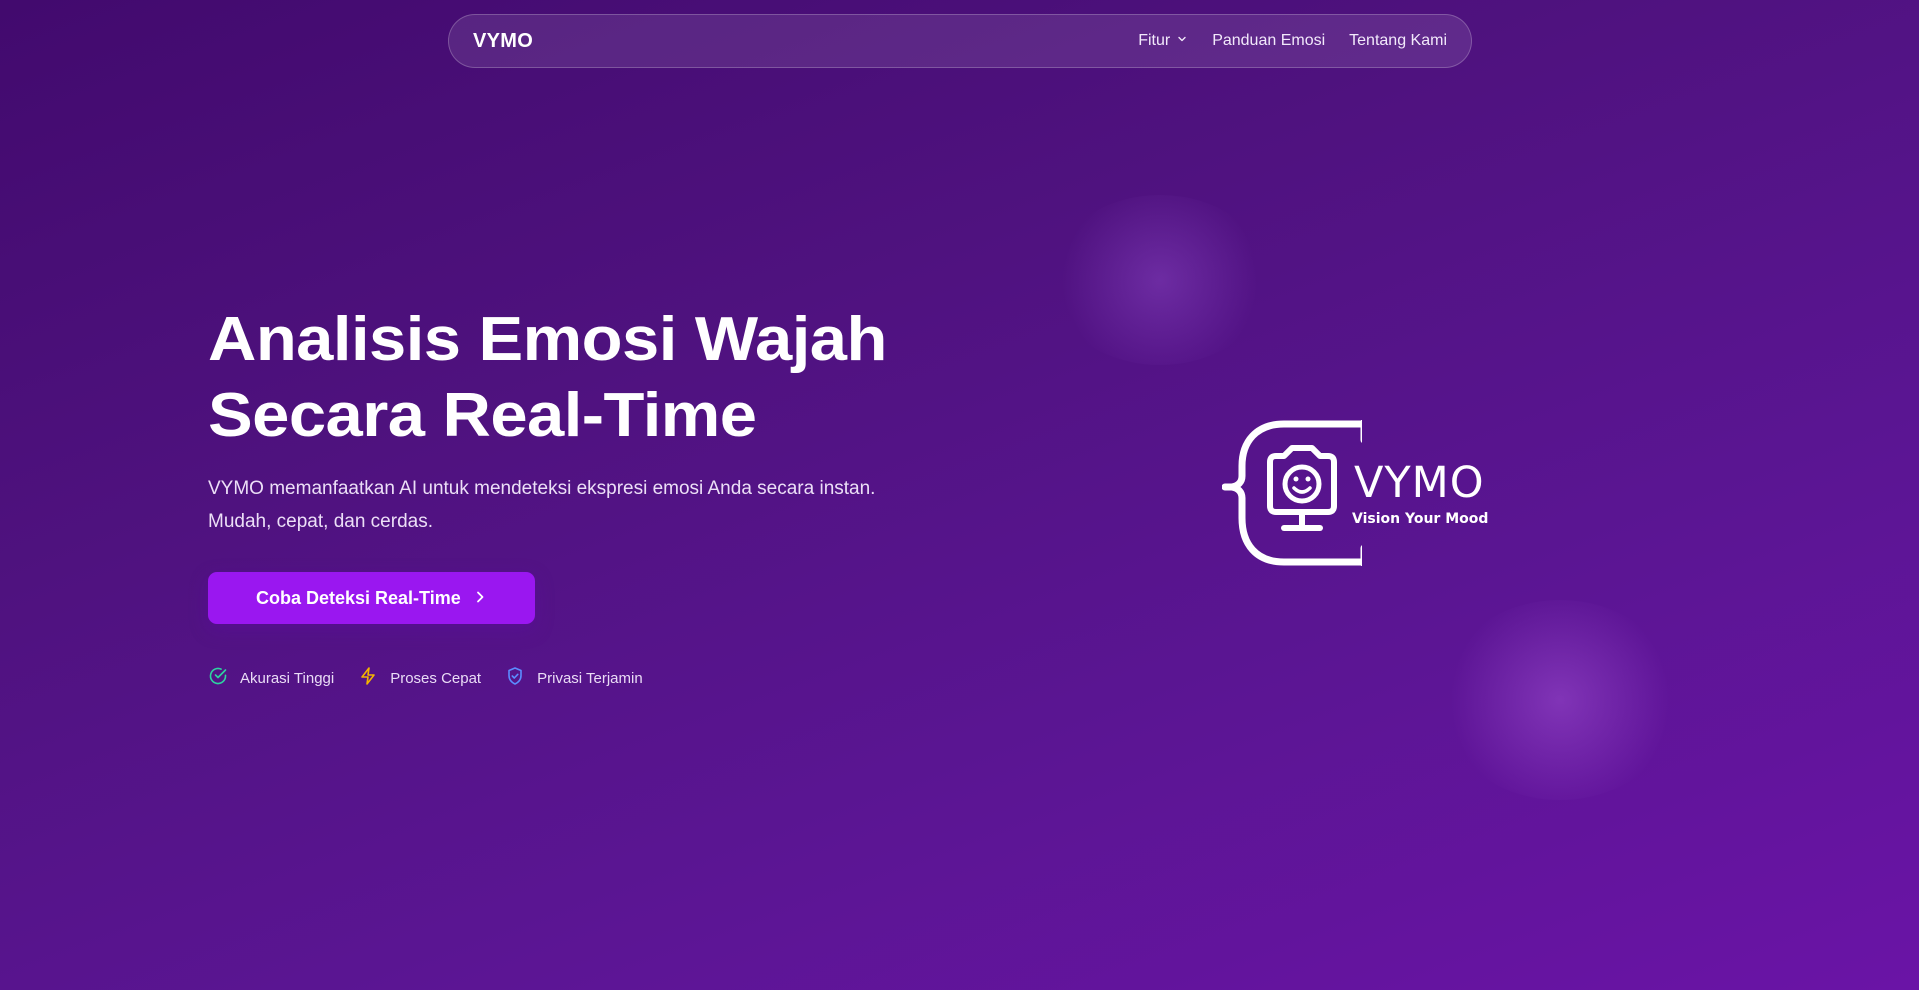 Image resolution: width=1919 pixels, height=990 pixels. I want to click on feature-label: Akurasi Tinggi, so click(287, 678).